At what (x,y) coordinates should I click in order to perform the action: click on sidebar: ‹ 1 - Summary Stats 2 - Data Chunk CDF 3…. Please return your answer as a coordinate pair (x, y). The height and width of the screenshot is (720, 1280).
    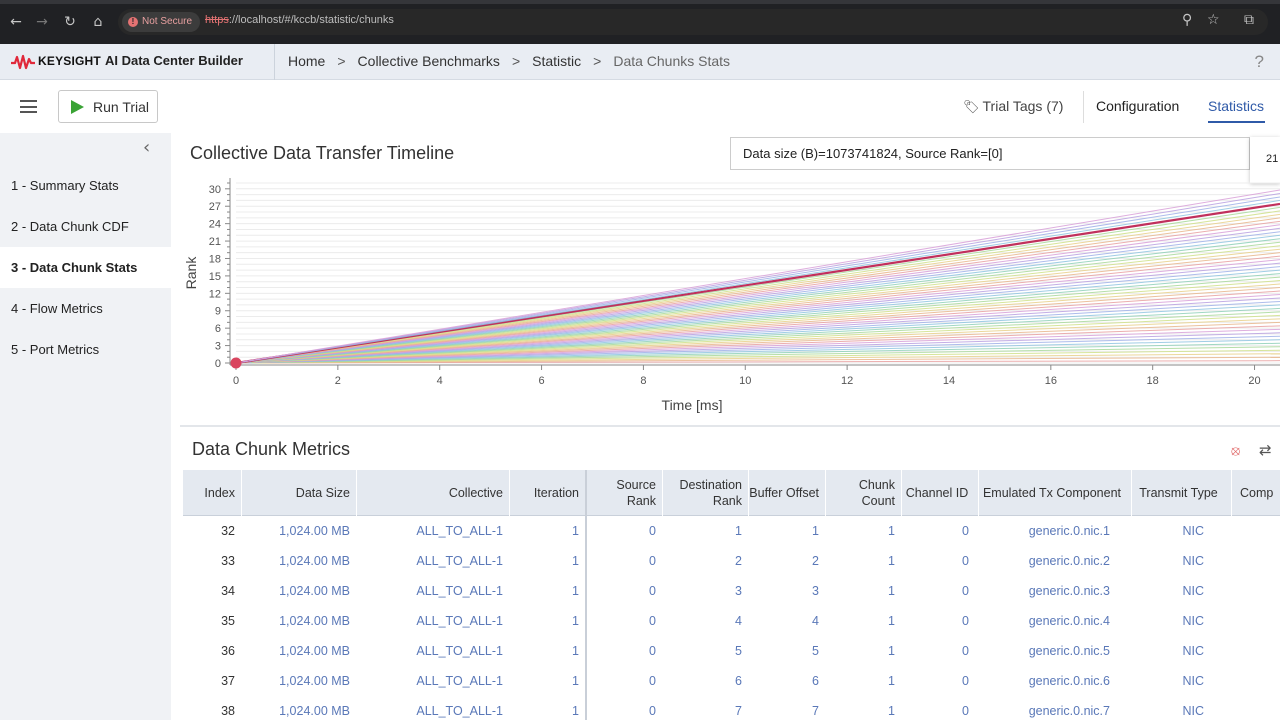
    Looking at the image, I should click on (85, 426).